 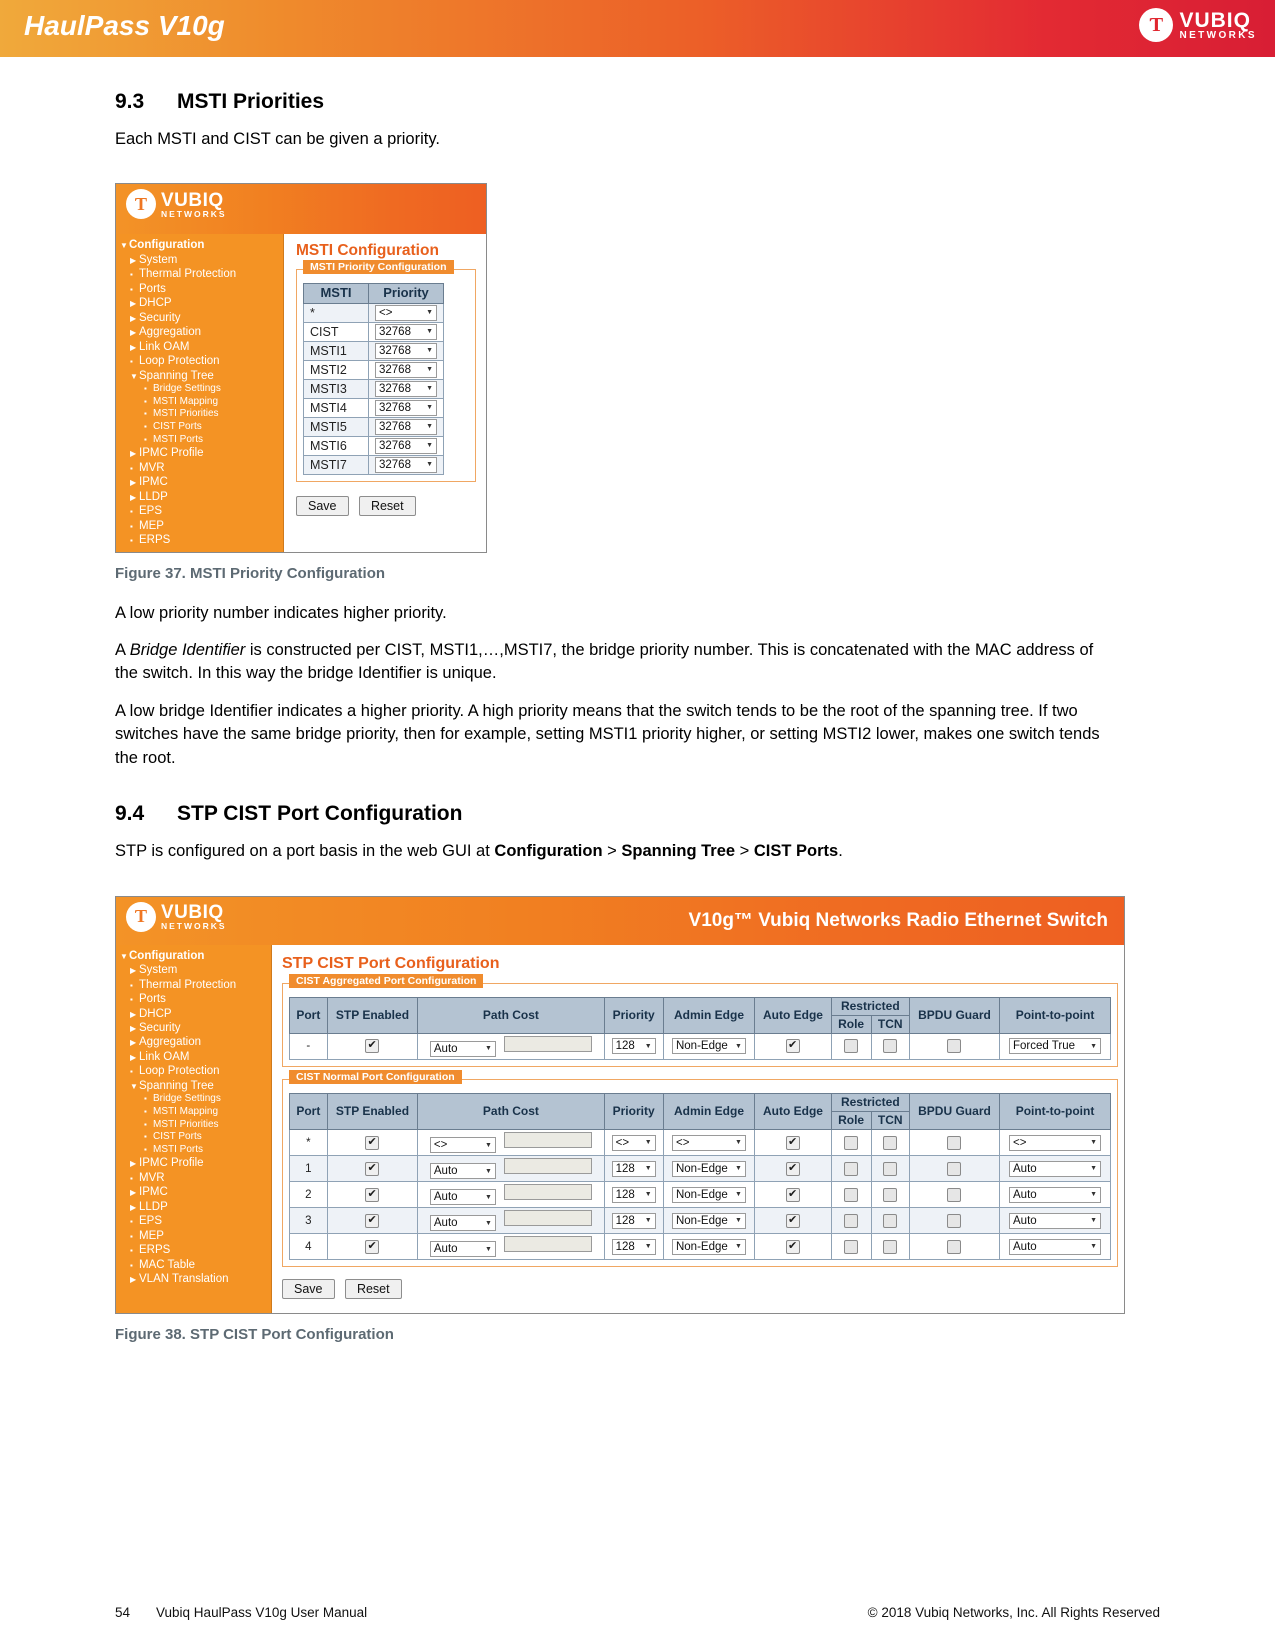 What do you see at coordinates (387, 505) in the screenshot?
I see `fig37-reset-button: Reset` at bounding box center [387, 505].